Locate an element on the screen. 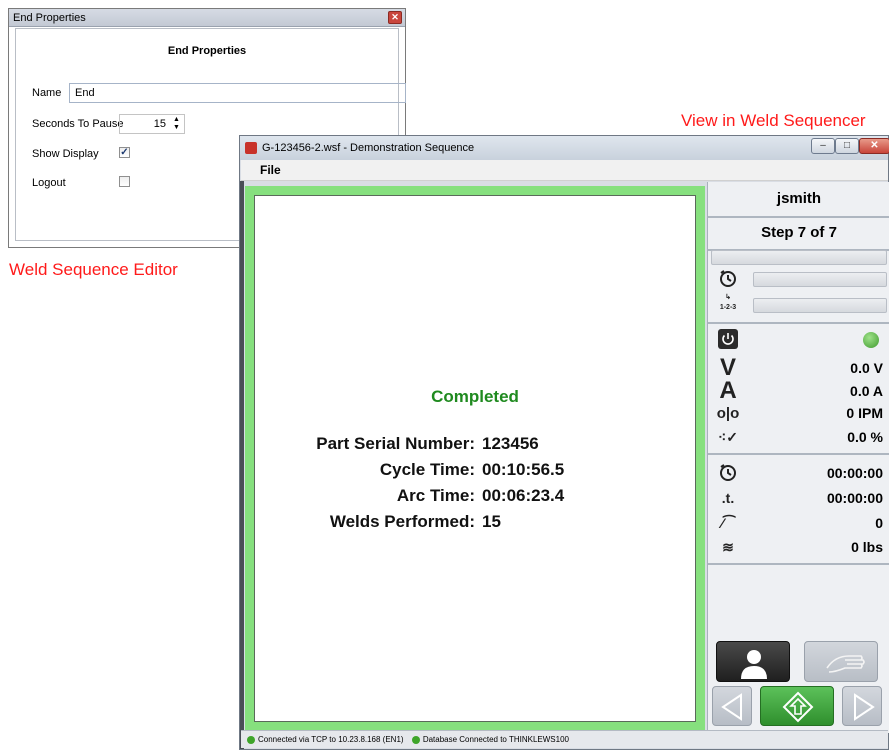 This screenshot has height=750, width=889. serial-number-label: Part Serial Number: is located at coordinates (395, 443).